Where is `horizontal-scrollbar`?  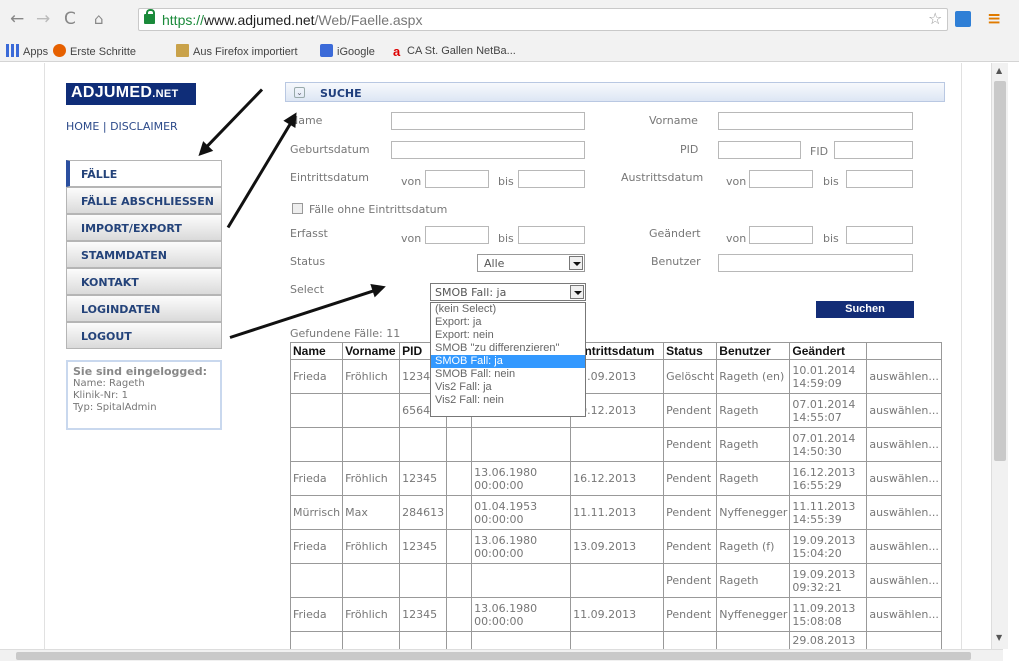 horizontal-scrollbar is located at coordinates (501, 655).